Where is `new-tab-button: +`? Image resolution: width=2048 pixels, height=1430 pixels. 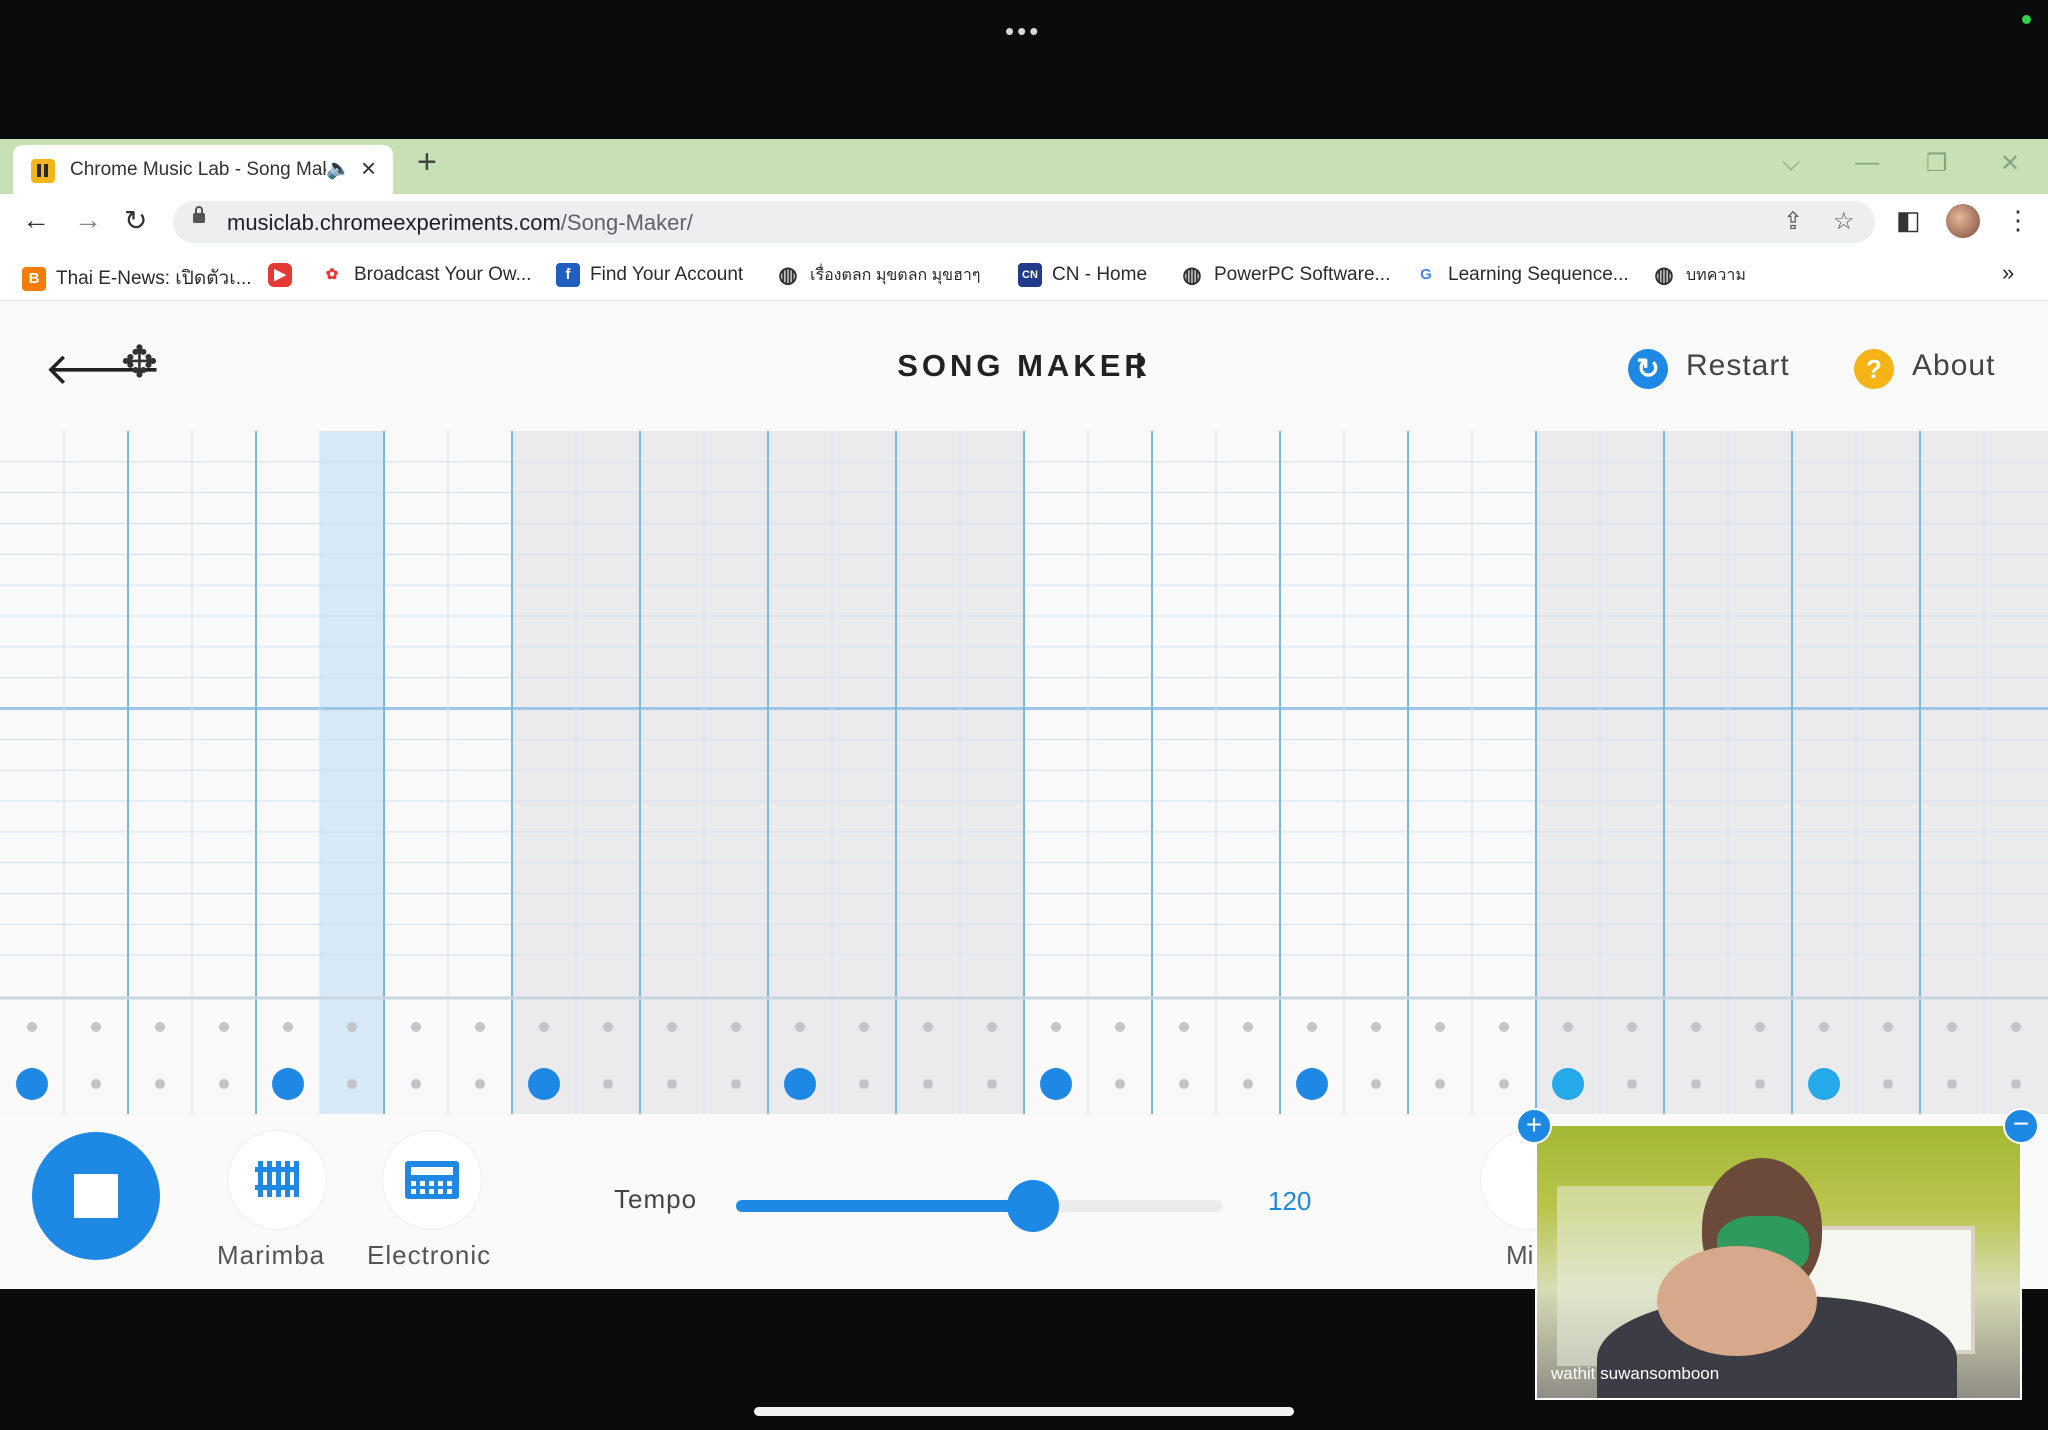 new-tab-button: + is located at coordinates (427, 162).